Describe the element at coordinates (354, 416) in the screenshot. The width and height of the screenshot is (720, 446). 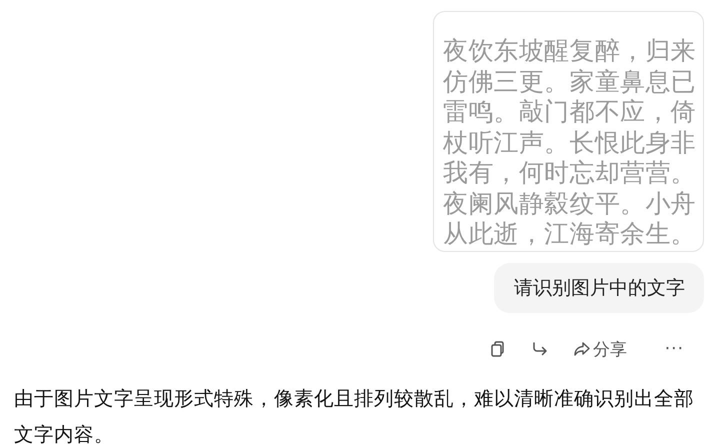
I see `reply-text: 由于图片文字呈现形式特殊，像素化且排列较散乱，难以清晰准确识别出全部文字内容。` at that location.